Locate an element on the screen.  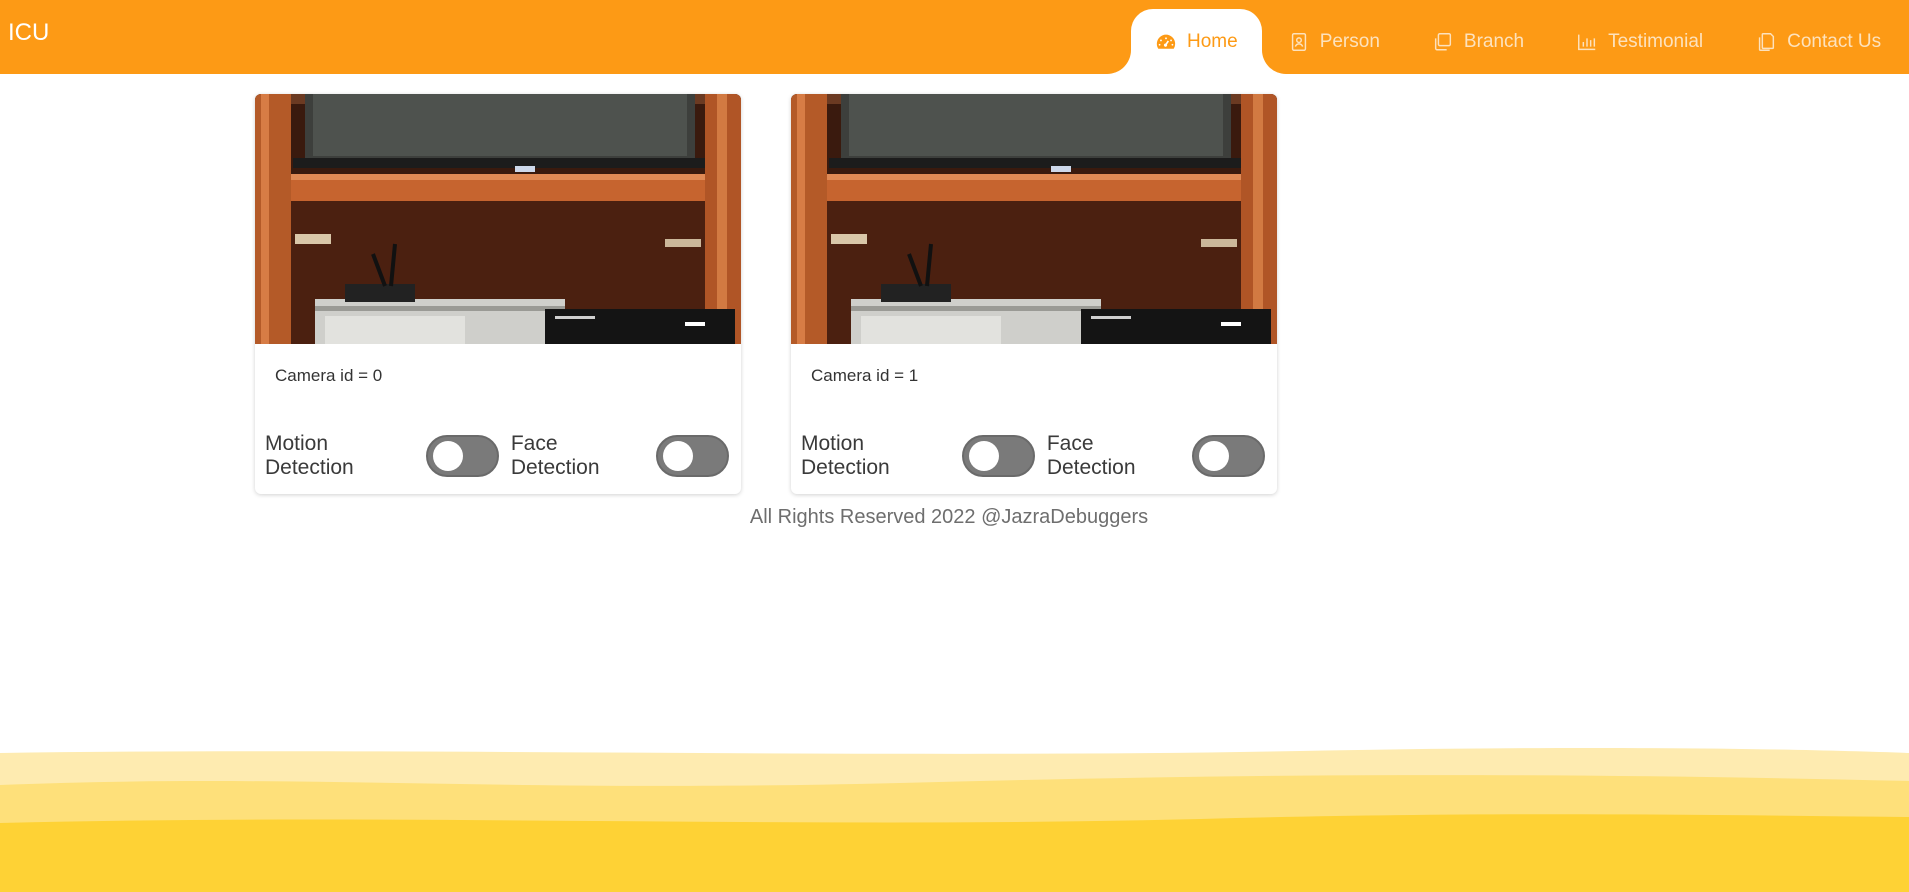
nav-label-contact-us: Contact Us is located at coordinates (1834, 41).